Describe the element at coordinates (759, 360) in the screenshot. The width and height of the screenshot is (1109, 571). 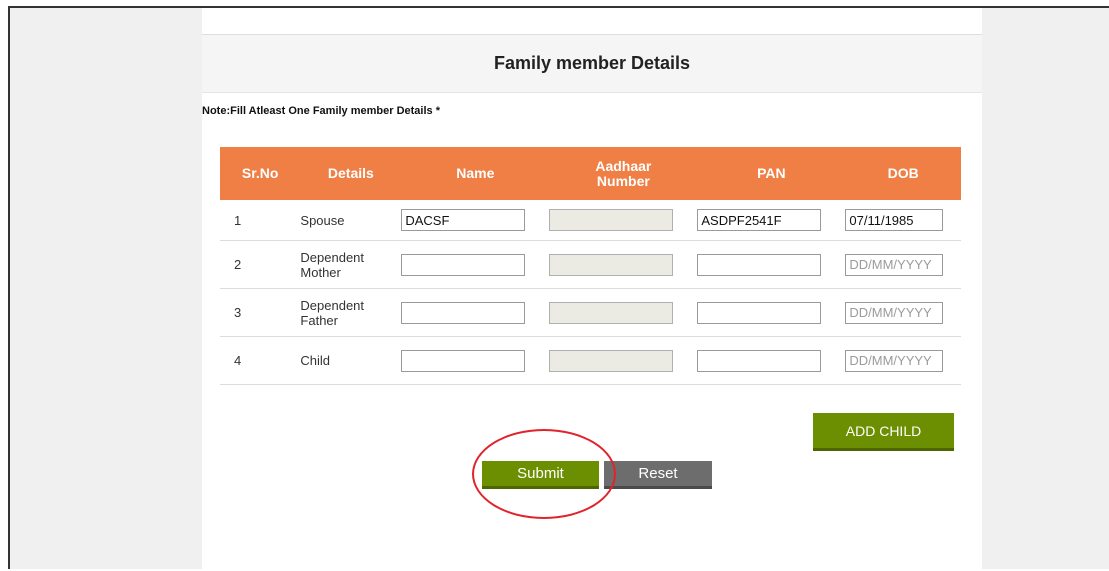
I see `child-pan-input` at that location.